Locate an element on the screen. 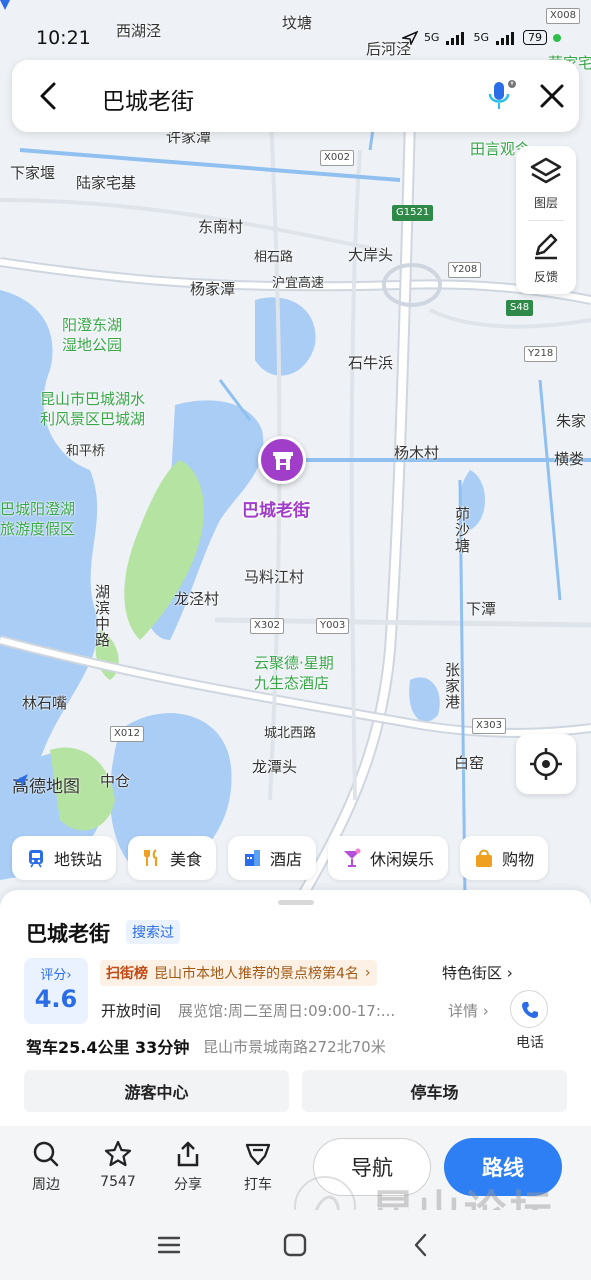  chip-label: 休闲娱乐 is located at coordinates (402, 859).